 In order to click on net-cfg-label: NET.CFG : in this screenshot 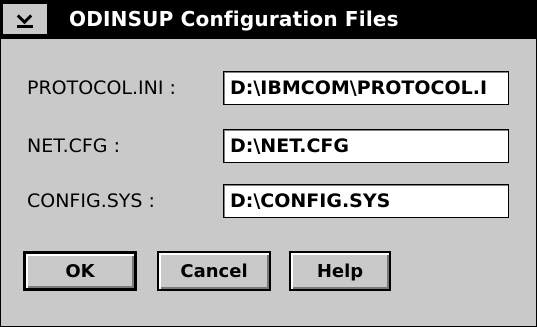, I will do `click(73, 146)`.